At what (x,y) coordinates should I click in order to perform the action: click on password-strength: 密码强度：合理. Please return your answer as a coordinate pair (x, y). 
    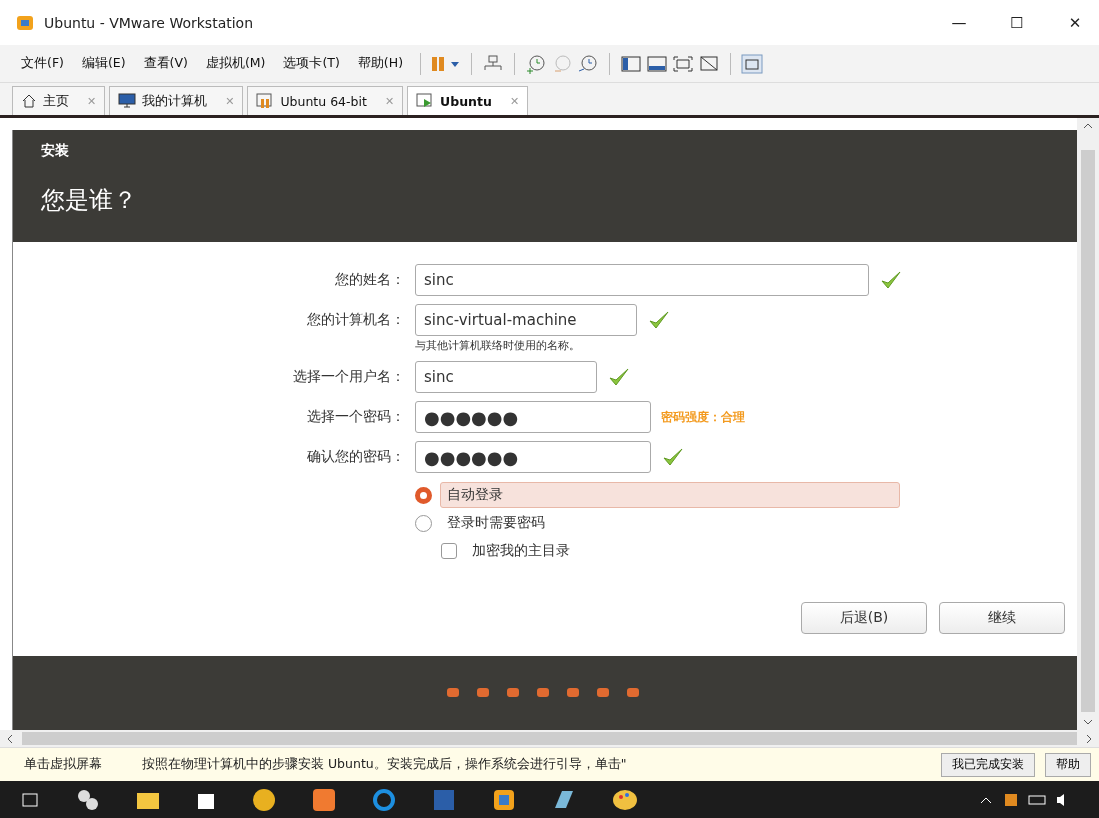
    Looking at the image, I should click on (703, 417).